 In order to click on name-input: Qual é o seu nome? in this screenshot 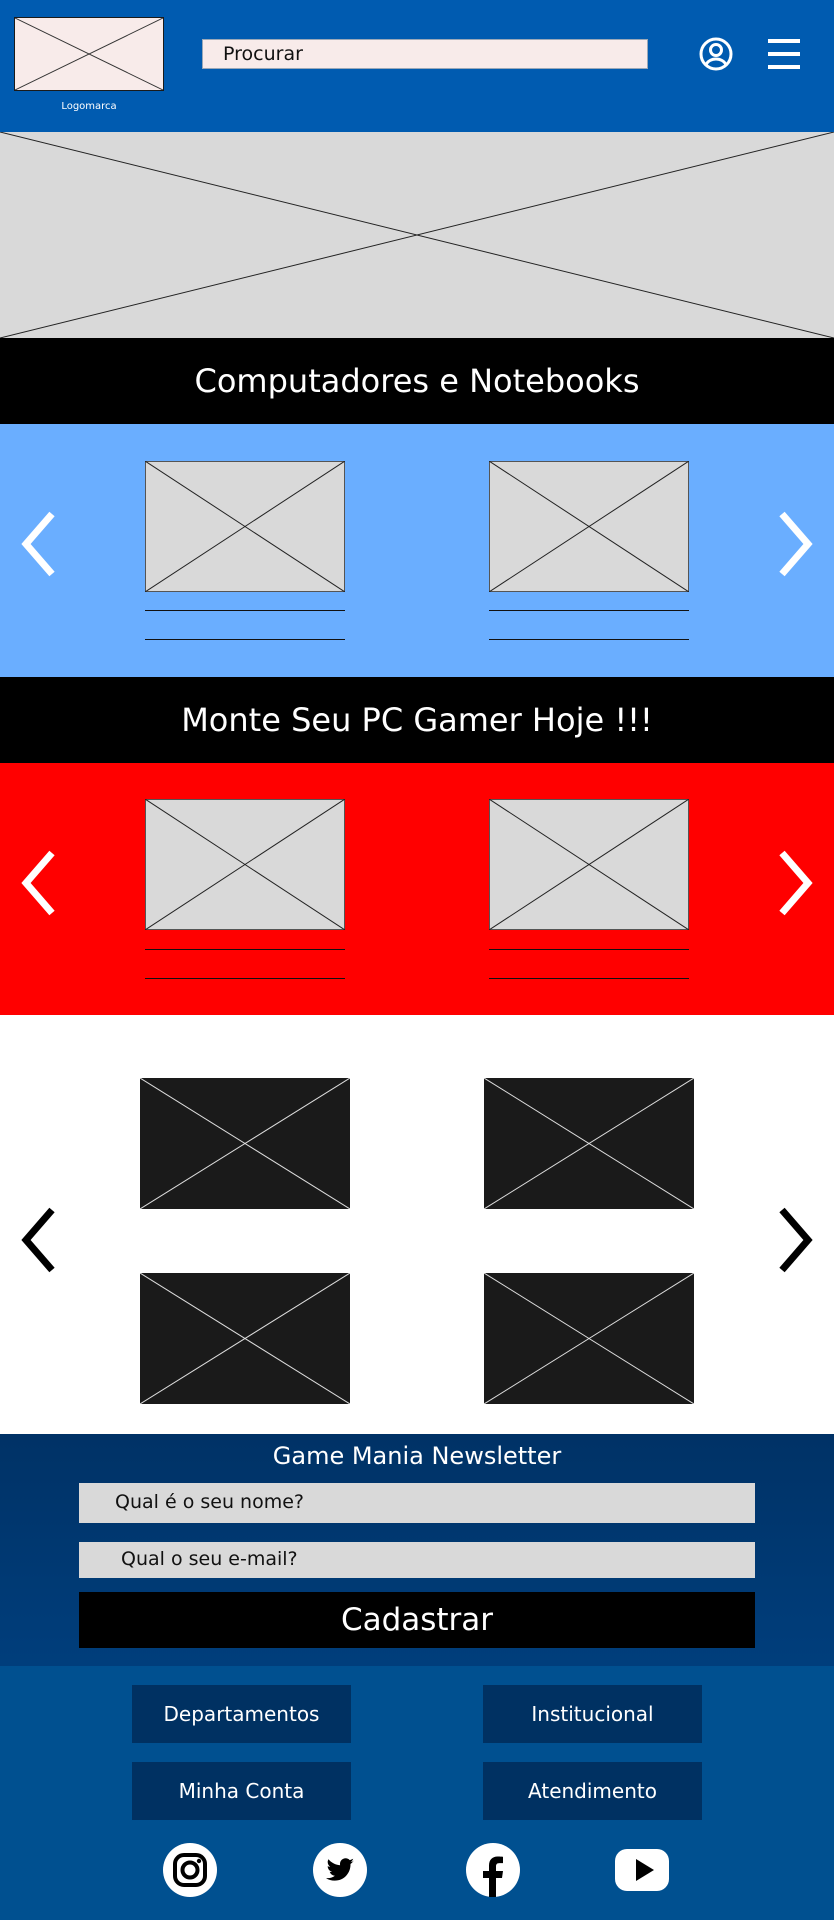, I will do `click(417, 1503)`.